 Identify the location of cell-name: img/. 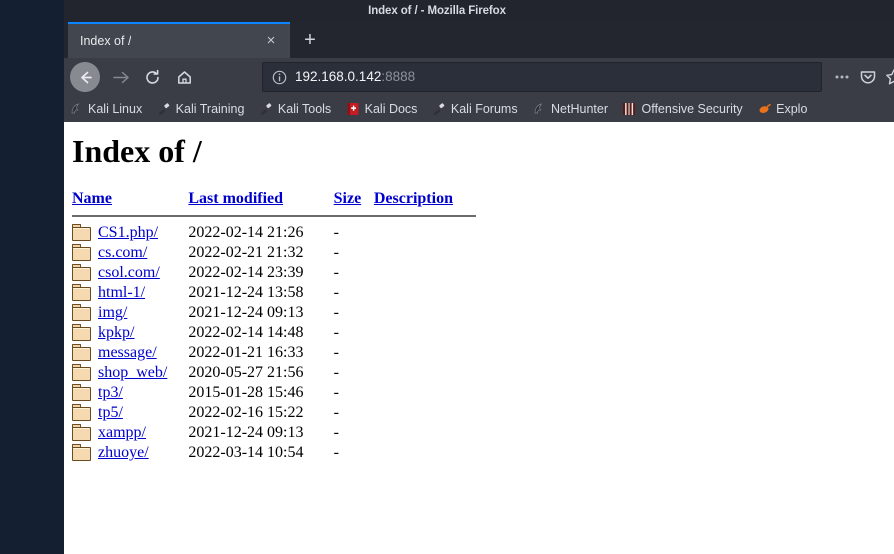
(143, 313).